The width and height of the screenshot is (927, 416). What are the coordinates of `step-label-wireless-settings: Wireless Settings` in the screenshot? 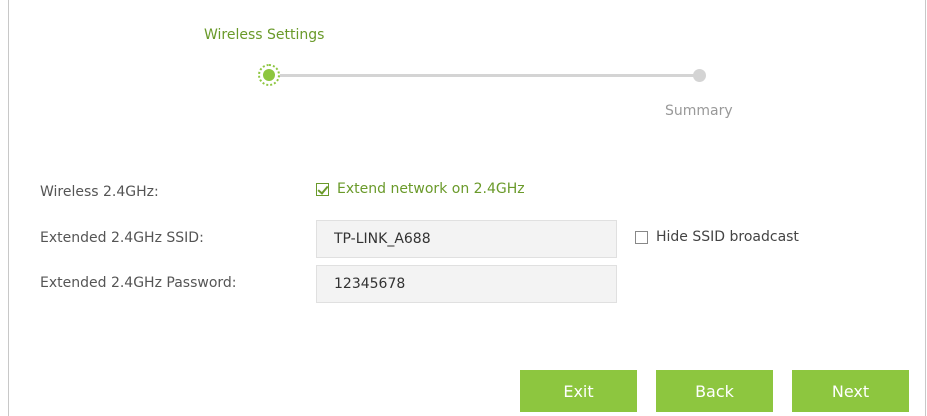 It's located at (264, 35).